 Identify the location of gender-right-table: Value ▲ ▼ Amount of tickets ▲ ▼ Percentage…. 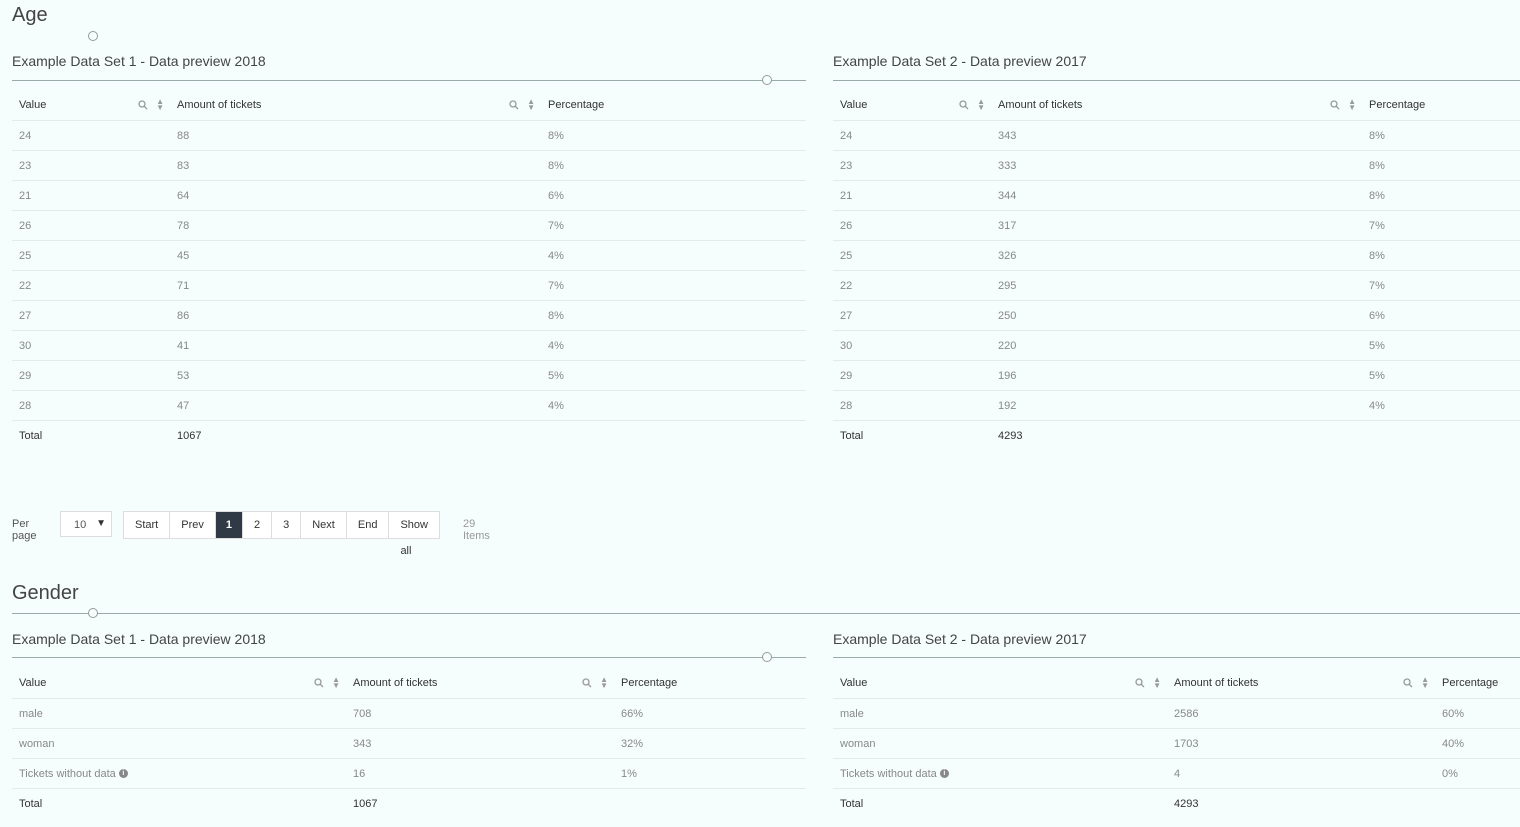
(1176, 743).